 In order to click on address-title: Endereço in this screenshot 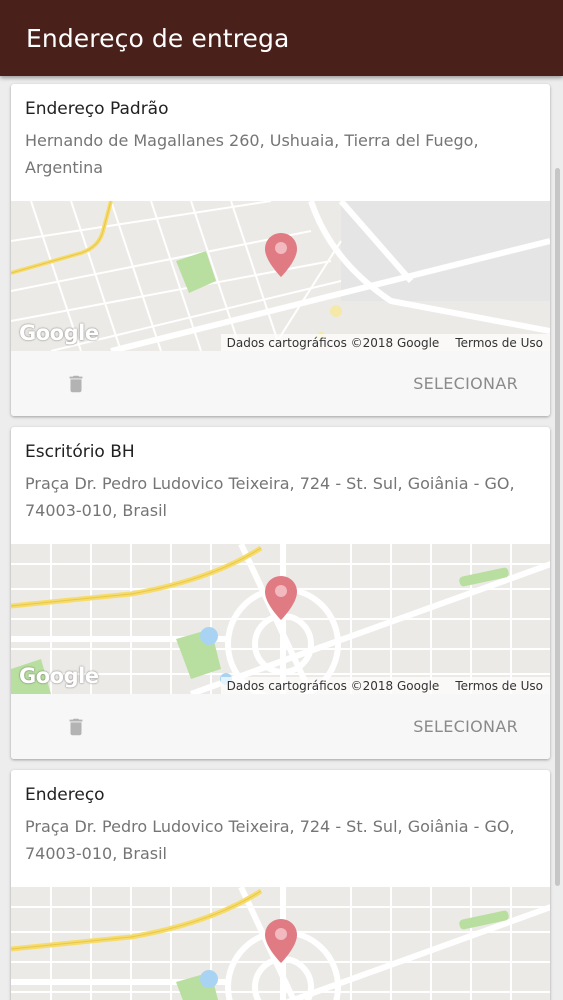, I will do `click(65, 795)`.